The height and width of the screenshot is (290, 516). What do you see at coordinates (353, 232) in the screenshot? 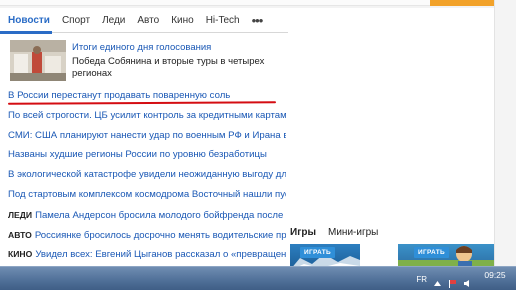
I see `tab-mini-games: Мини-игры` at bounding box center [353, 232].